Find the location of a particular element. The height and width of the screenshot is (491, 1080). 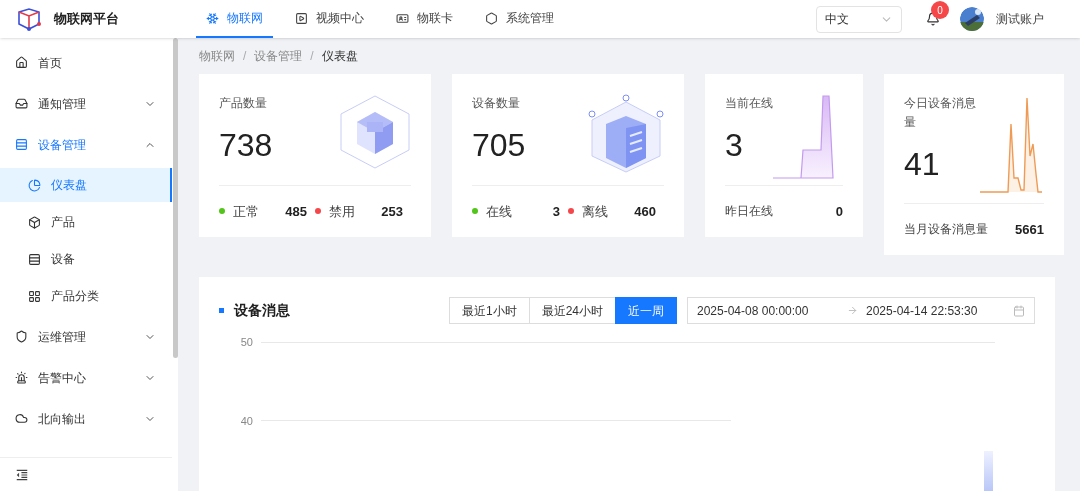

menu-item: 运维管理 is located at coordinates (86, 336).